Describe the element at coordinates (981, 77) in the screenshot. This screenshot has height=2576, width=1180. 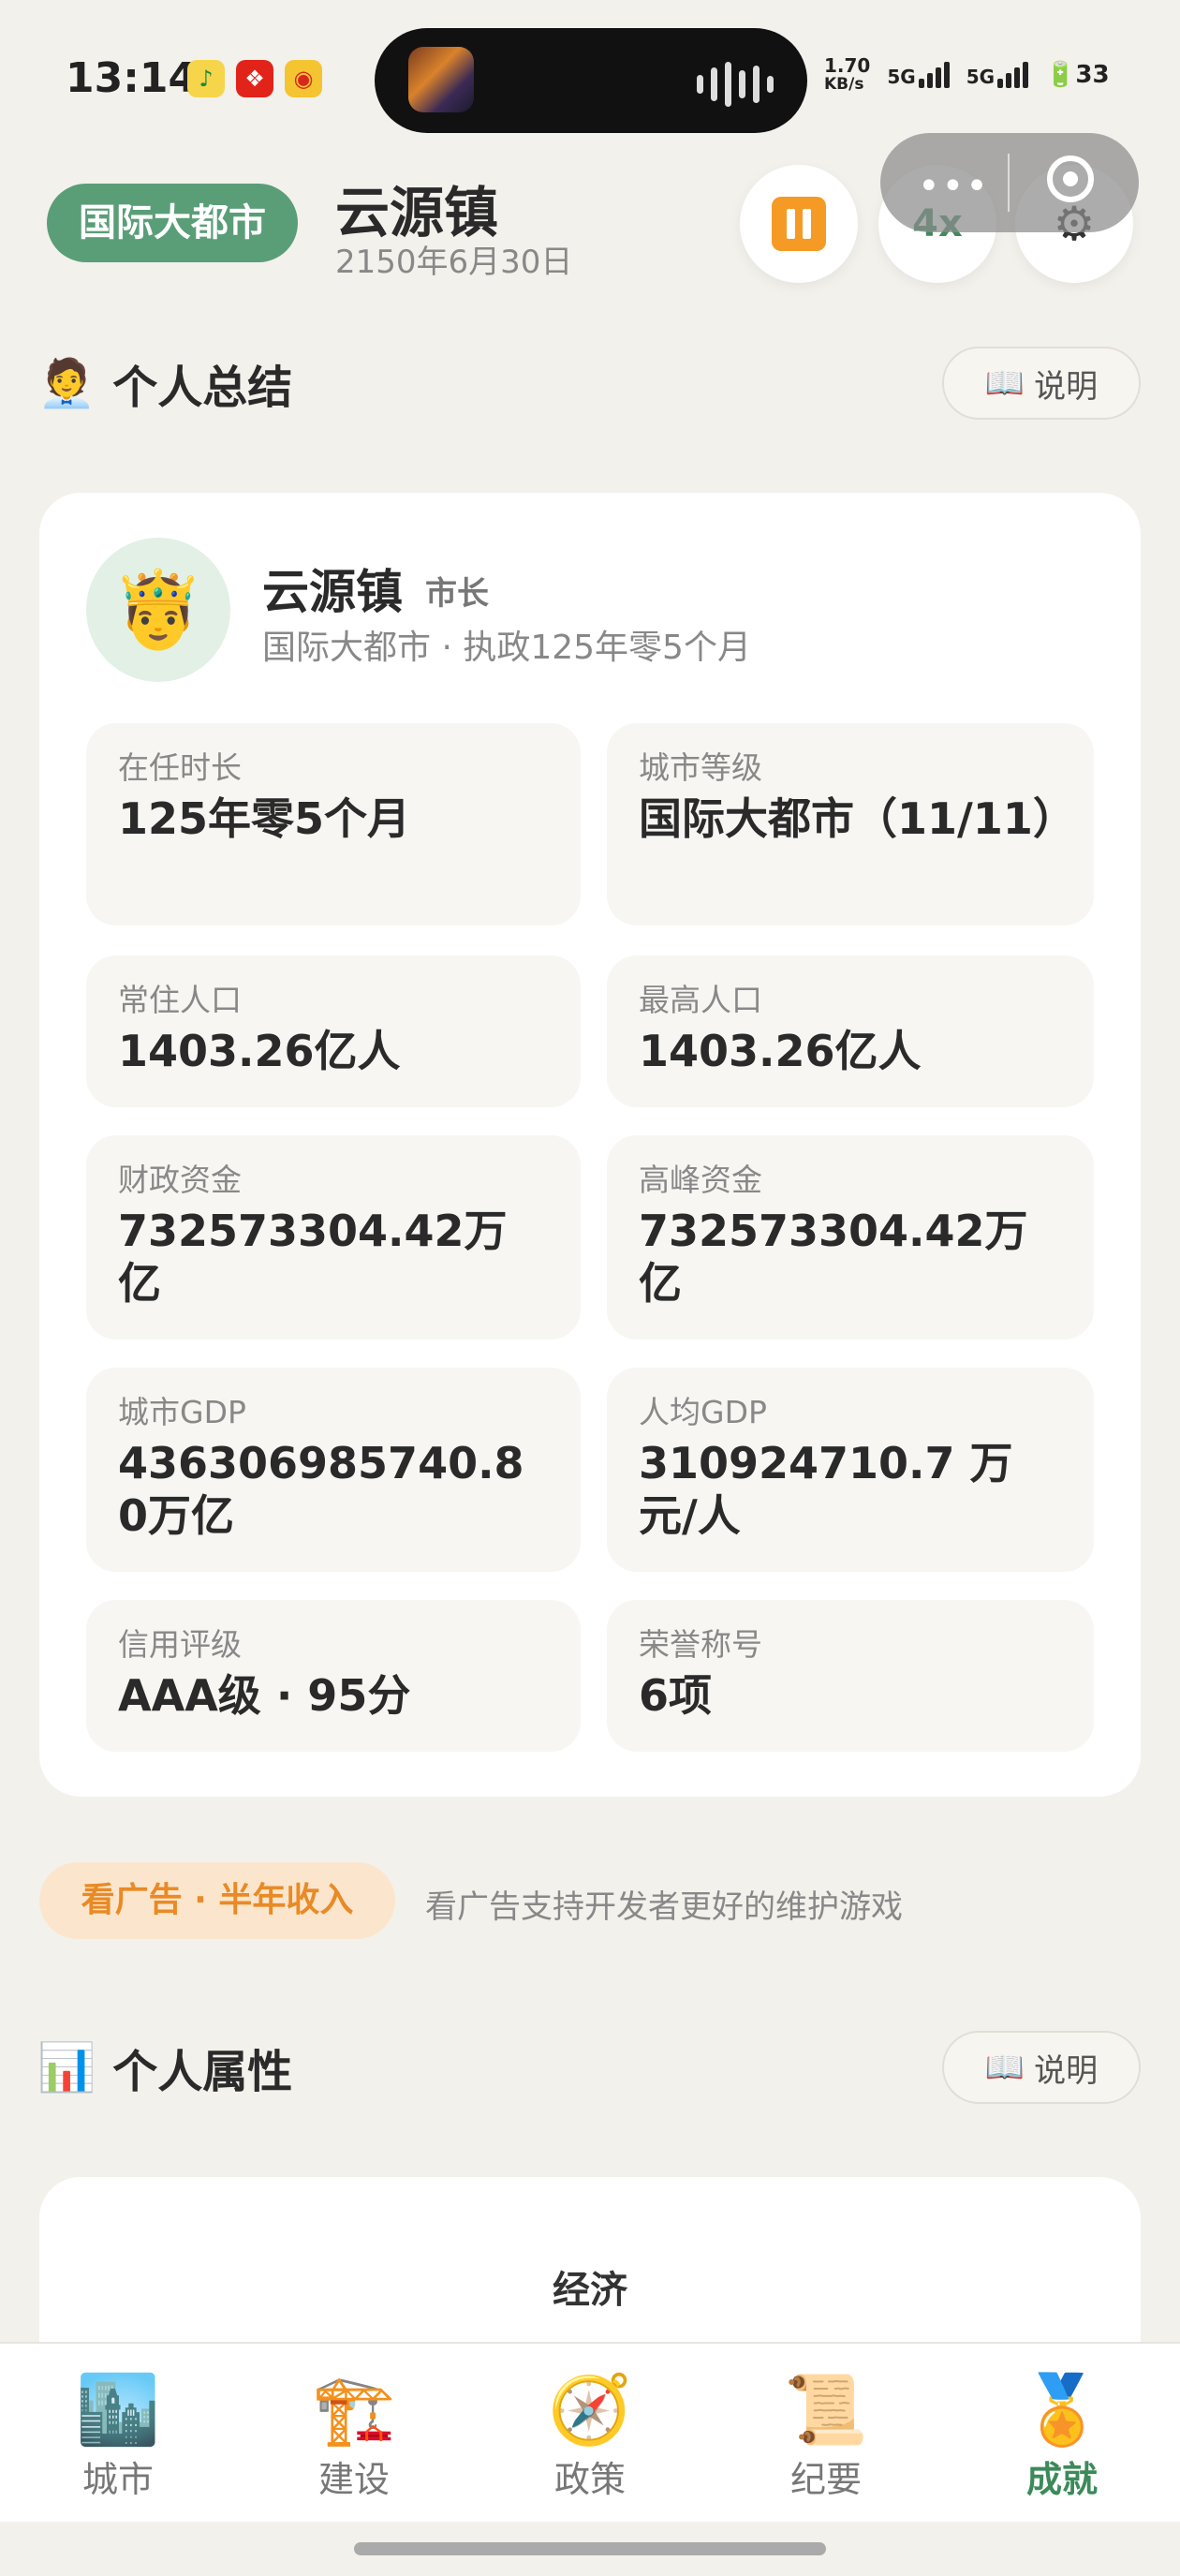
I see `signal-label-2: 5G` at that location.